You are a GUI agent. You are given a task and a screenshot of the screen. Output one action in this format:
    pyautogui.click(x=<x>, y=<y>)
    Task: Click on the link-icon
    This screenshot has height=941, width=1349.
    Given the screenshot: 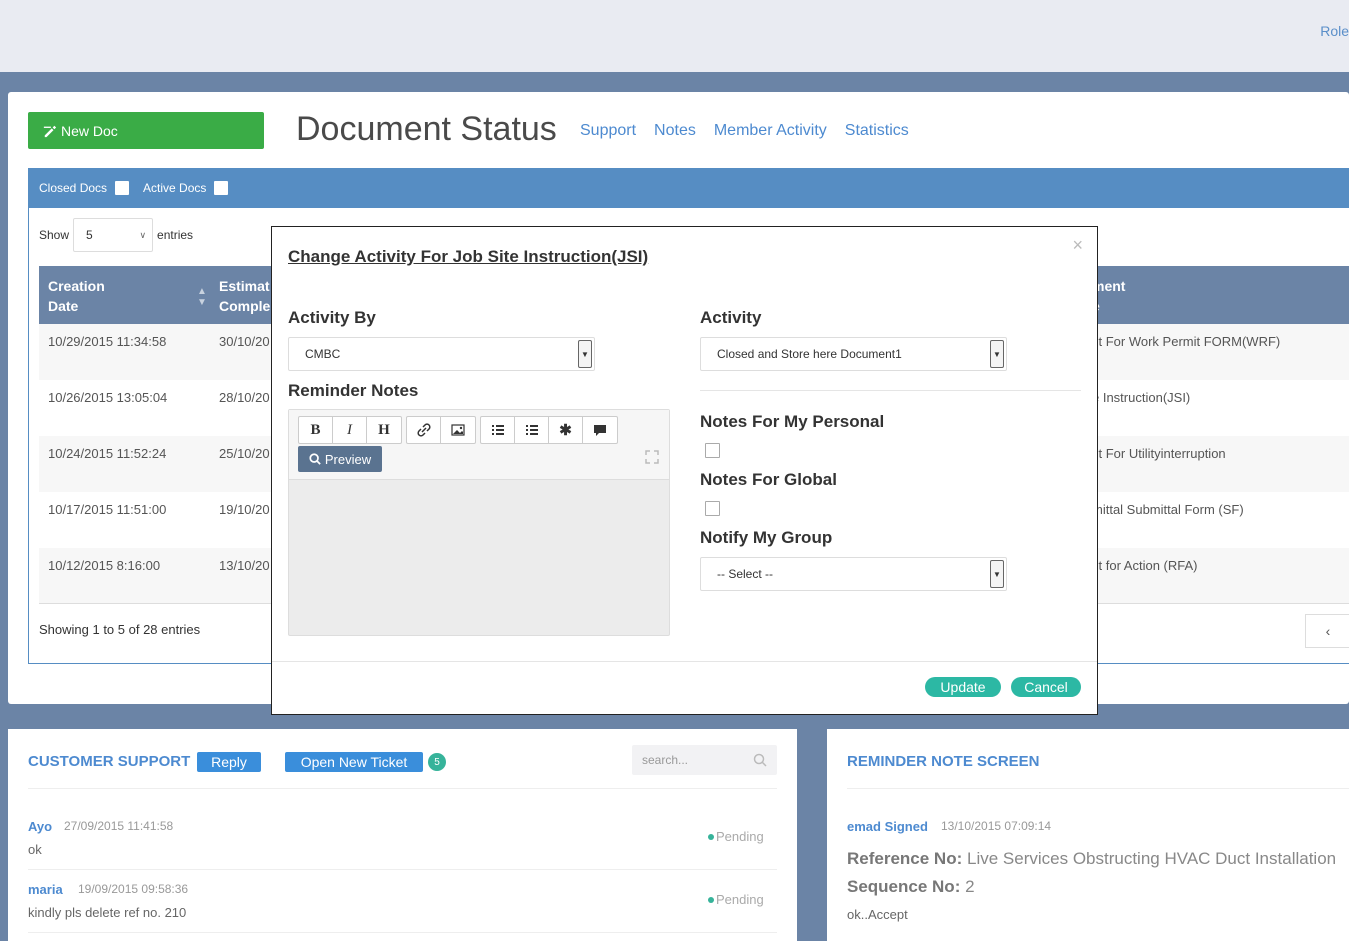 What is the action you would take?
    pyautogui.click(x=424, y=430)
    